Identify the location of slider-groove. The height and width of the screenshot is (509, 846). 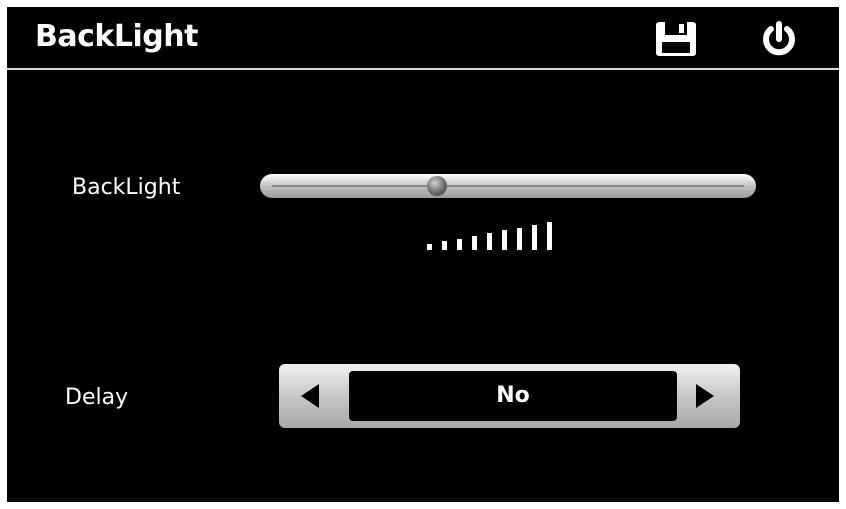
(508, 186).